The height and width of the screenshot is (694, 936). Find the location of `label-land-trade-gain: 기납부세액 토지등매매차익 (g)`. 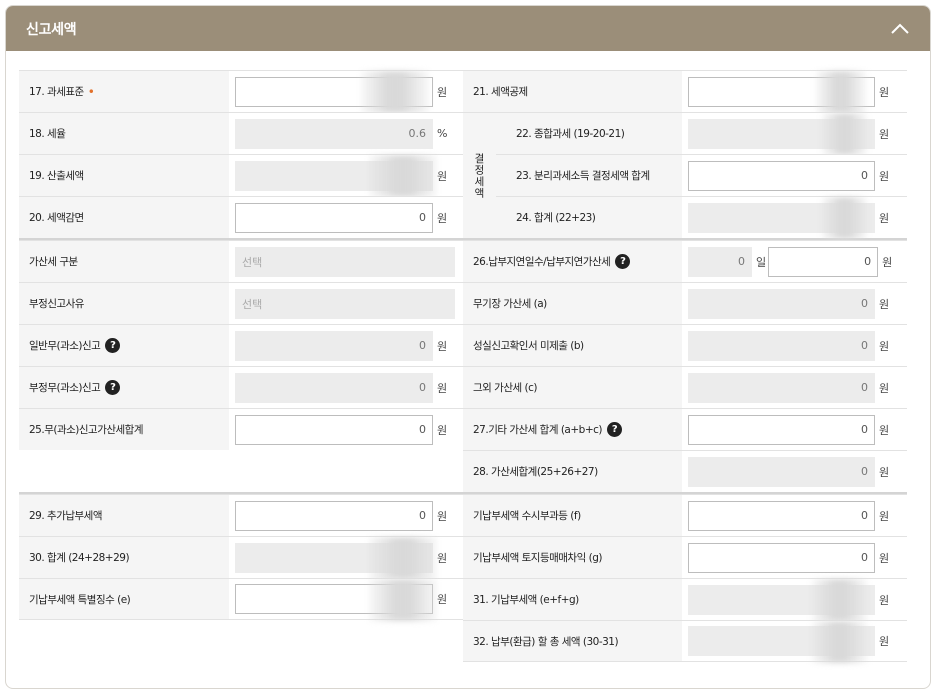

label-land-trade-gain: 기납부세액 토지등매매차익 (g) is located at coordinates (572, 557).